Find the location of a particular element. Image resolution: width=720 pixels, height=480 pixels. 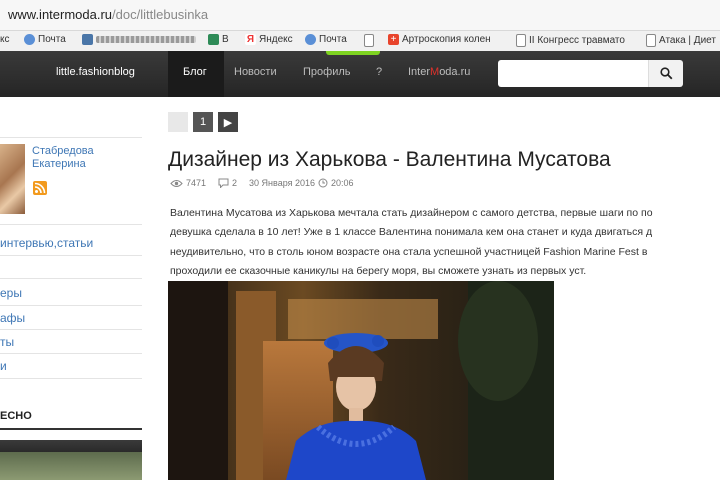

site-name: little.fashionblog is located at coordinates (95, 72).